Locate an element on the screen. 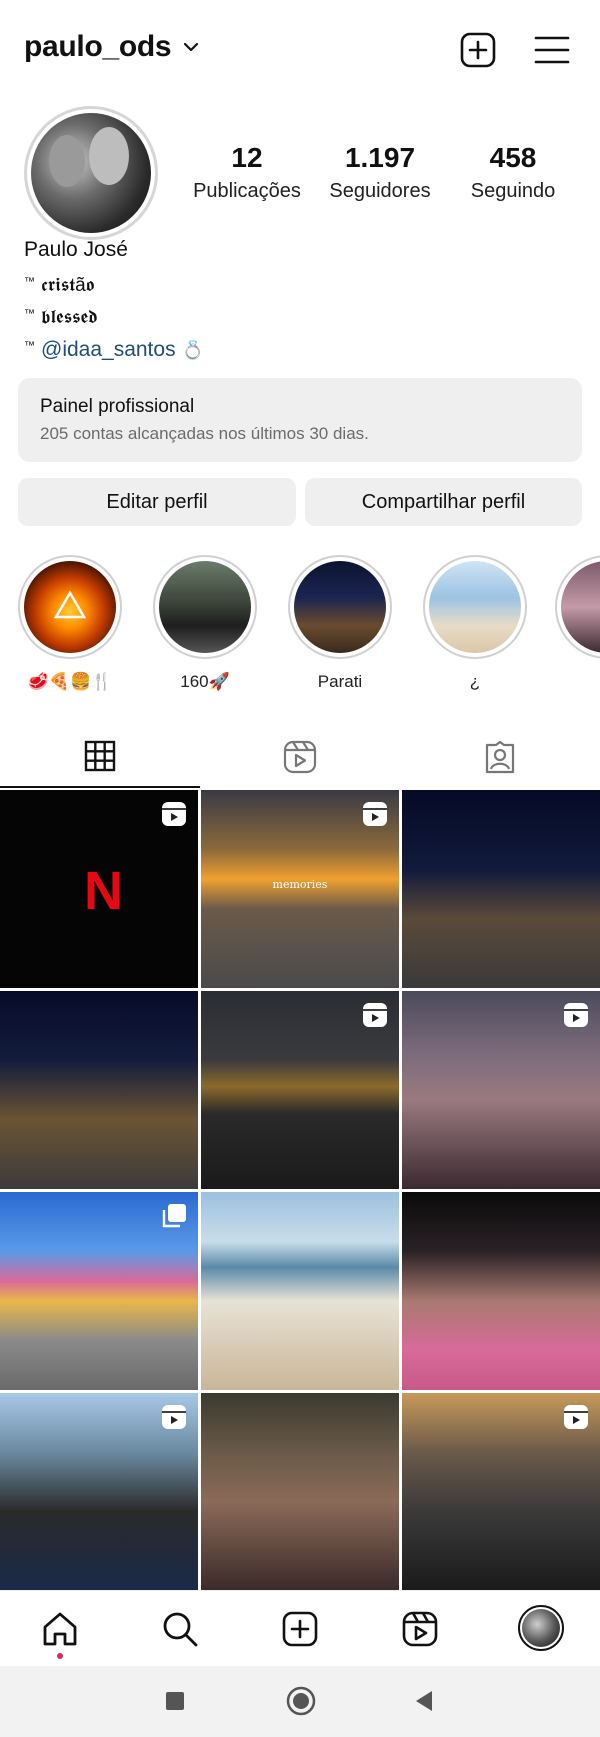  reels-icon is located at coordinates (300, 757).